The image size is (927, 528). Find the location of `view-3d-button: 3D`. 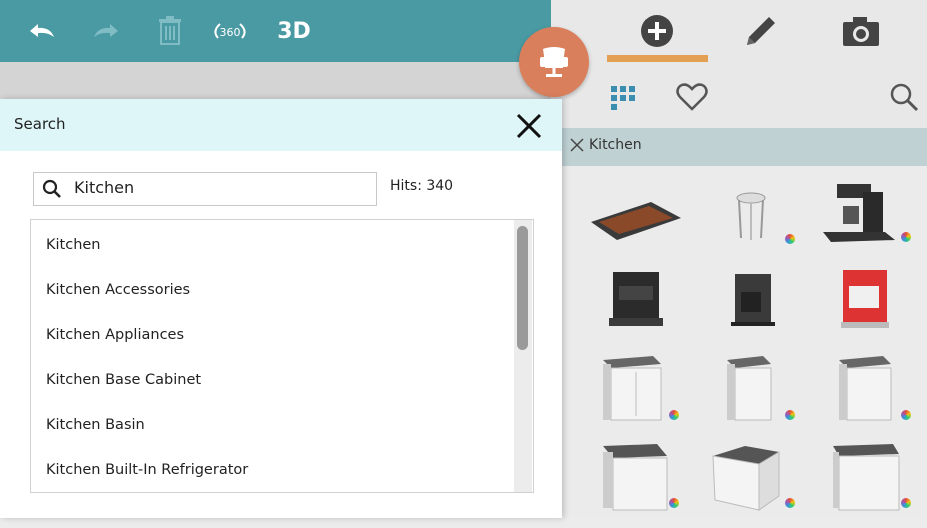

view-3d-button: 3D is located at coordinates (294, 31).